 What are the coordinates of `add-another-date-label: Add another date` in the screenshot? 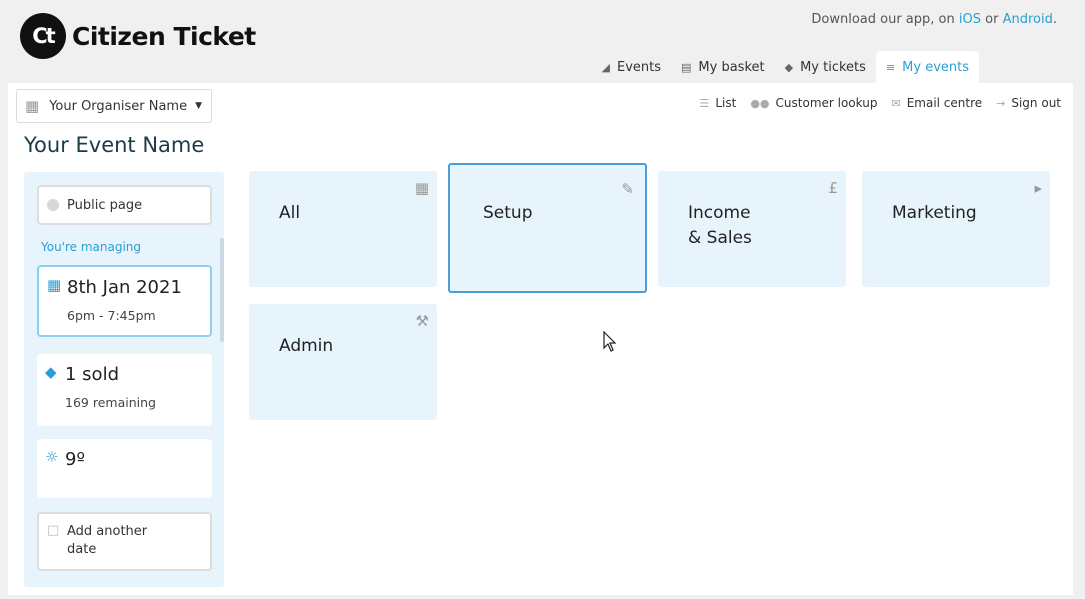 It's located at (107, 540).